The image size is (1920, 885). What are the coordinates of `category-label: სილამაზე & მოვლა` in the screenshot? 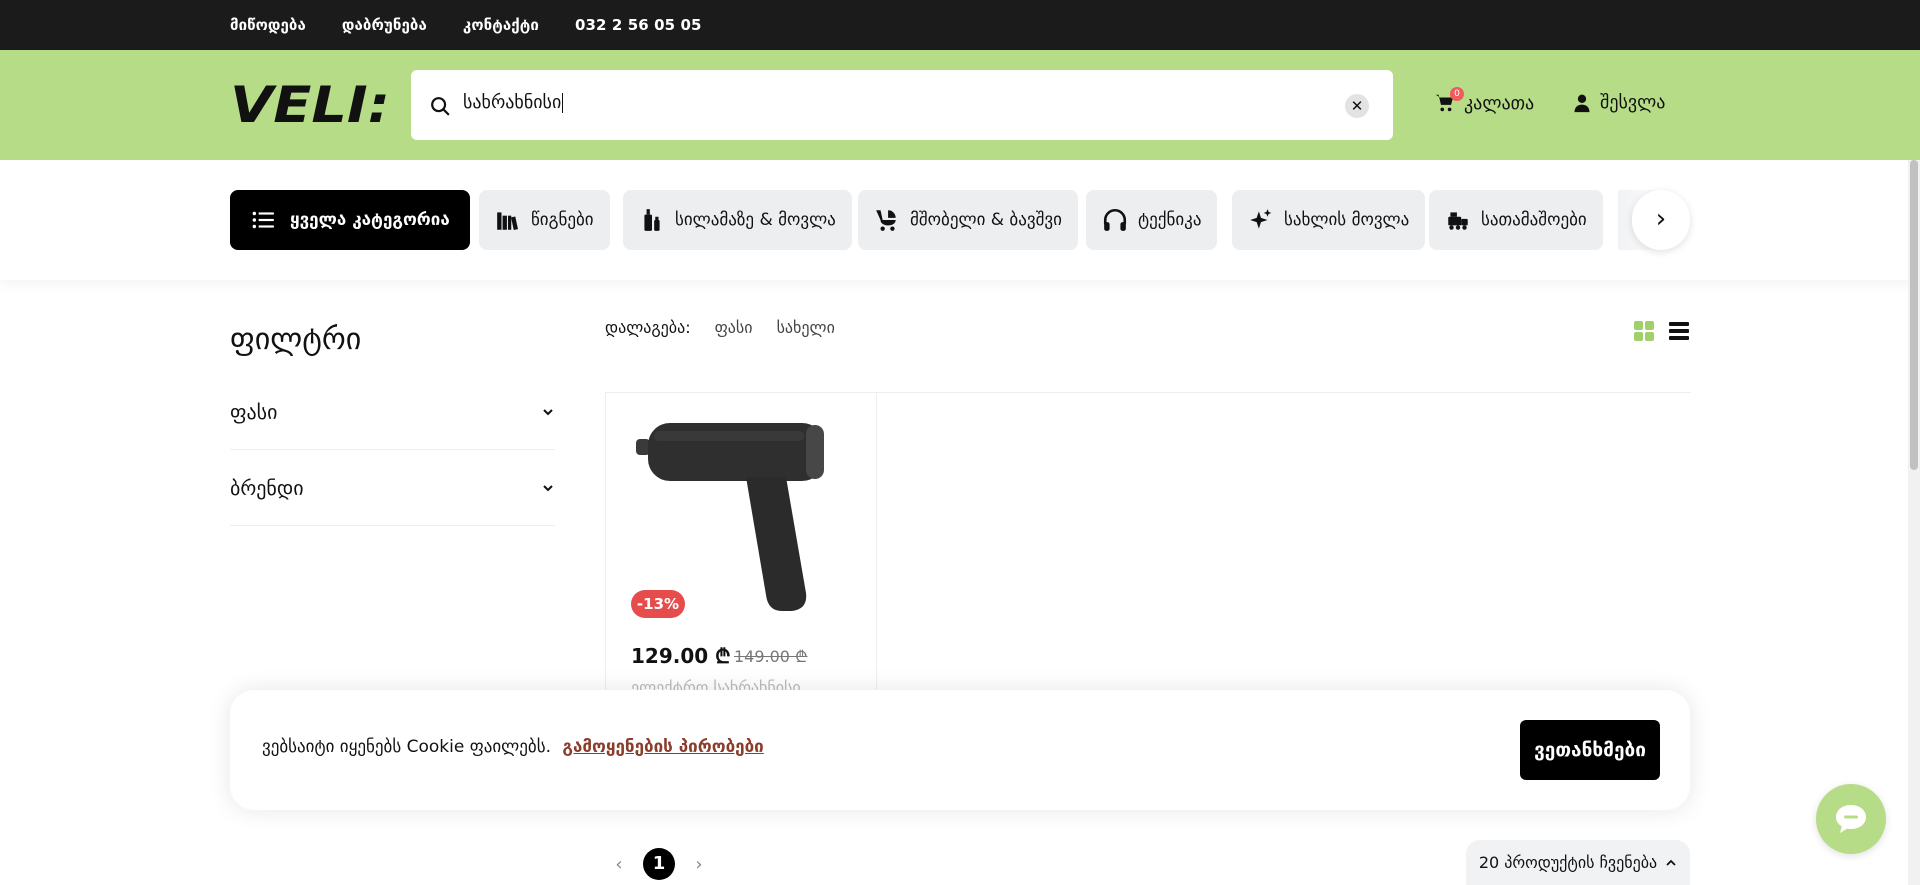 It's located at (755, 220).